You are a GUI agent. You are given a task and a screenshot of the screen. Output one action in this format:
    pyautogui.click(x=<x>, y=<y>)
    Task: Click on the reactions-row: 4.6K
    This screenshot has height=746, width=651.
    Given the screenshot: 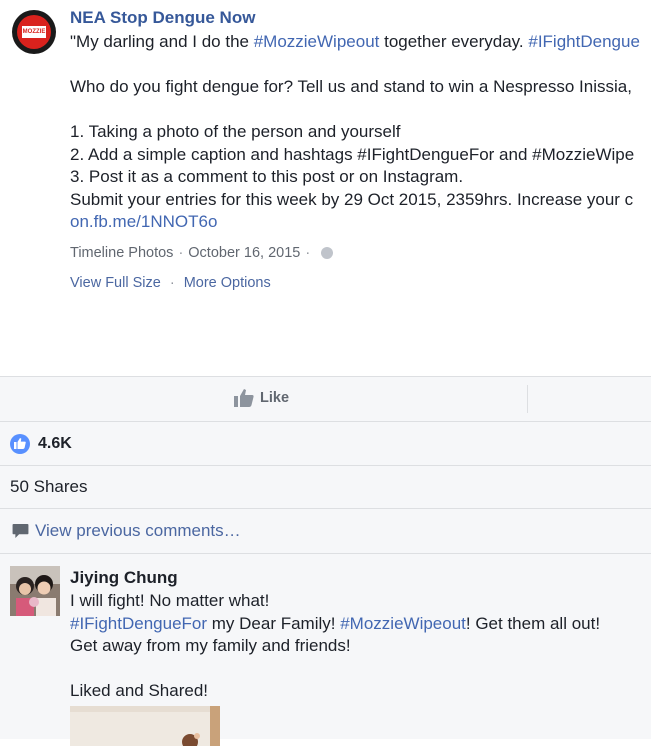 What is the action you would take?
    pyautogui.click(x=325, y=444)
    